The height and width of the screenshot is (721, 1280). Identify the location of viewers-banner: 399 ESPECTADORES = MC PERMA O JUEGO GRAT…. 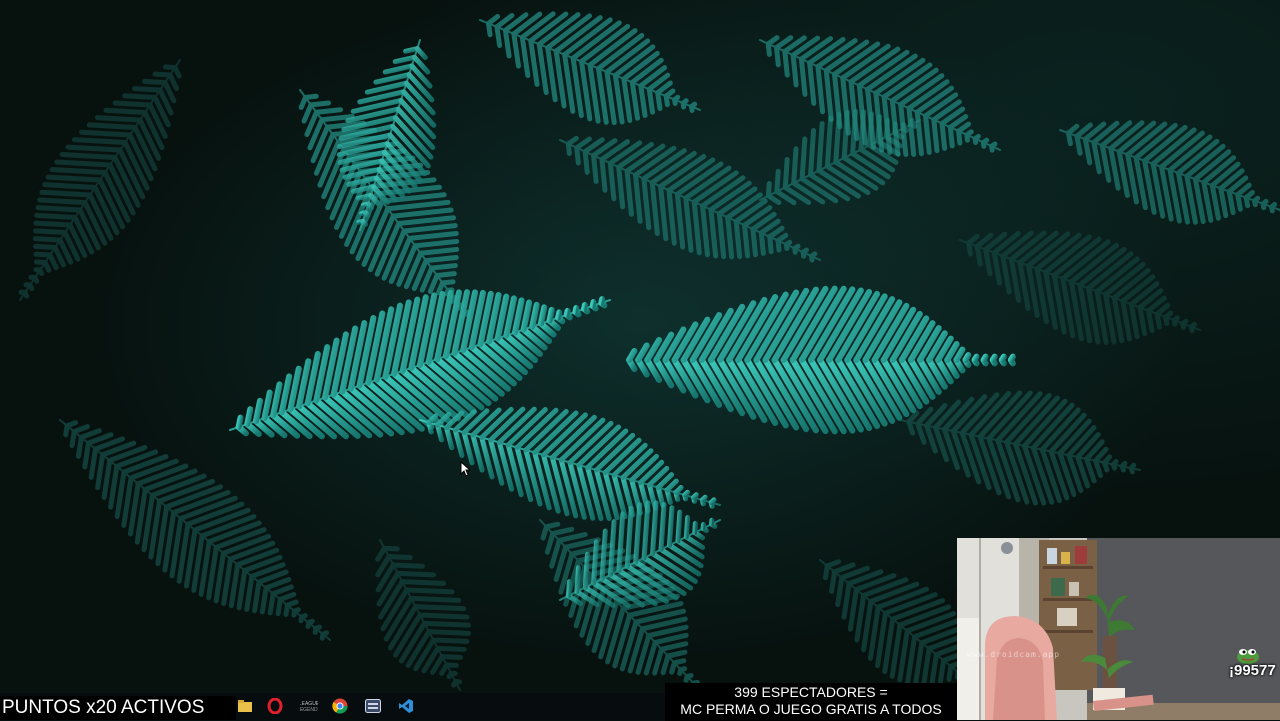
(811, 702).